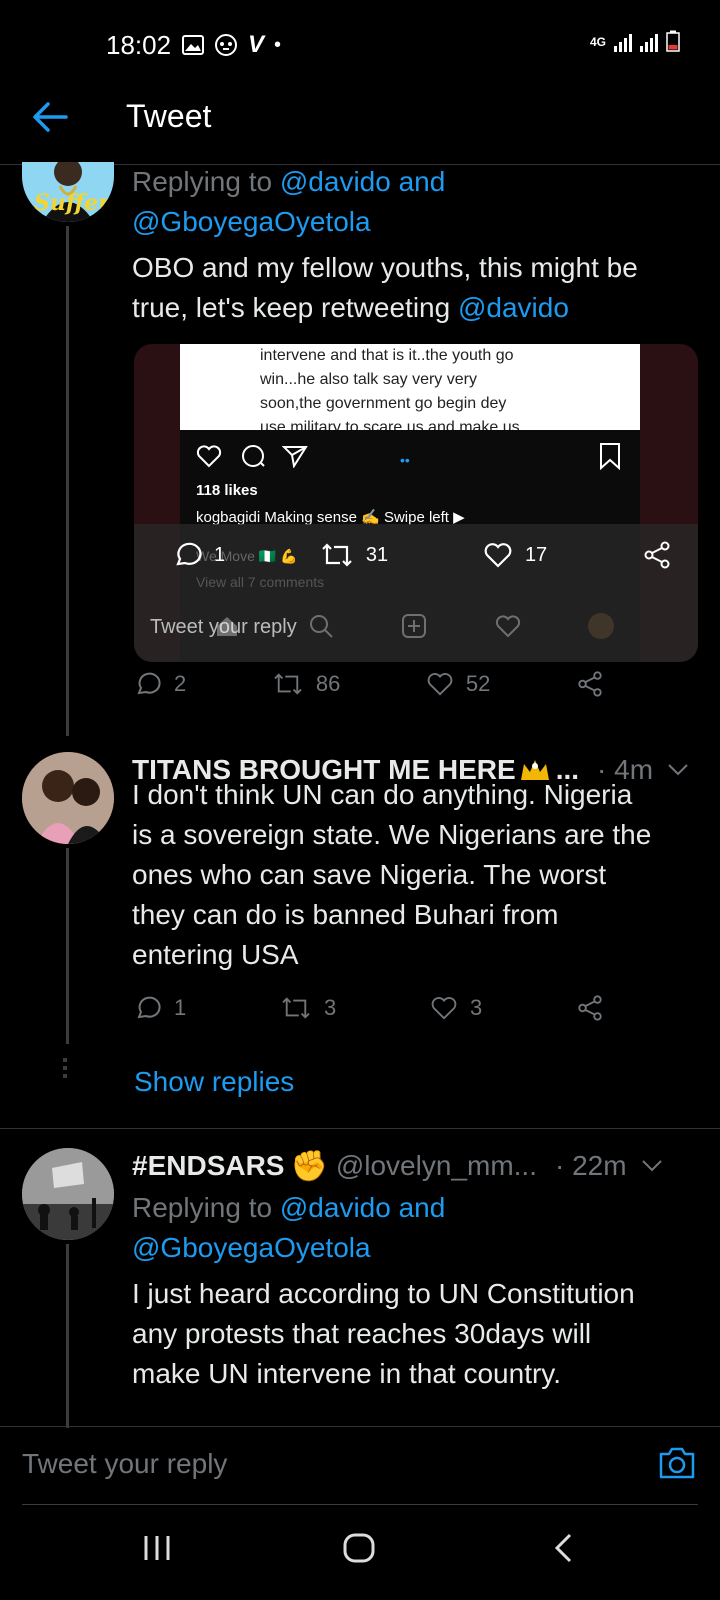 This screenshot has height=1600, width=720. I want to click on tweet-action-bar: 2 86 52, so click(369, 684).